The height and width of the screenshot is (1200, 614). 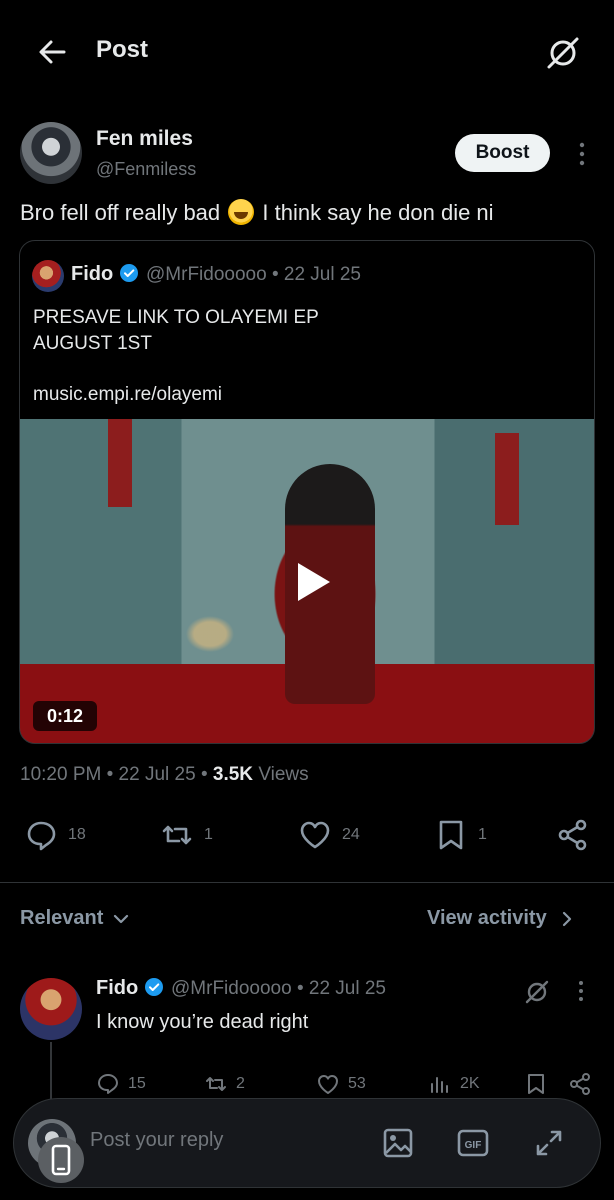 I want to click on reply-author-name: Fido, so click(x=130, y=988).